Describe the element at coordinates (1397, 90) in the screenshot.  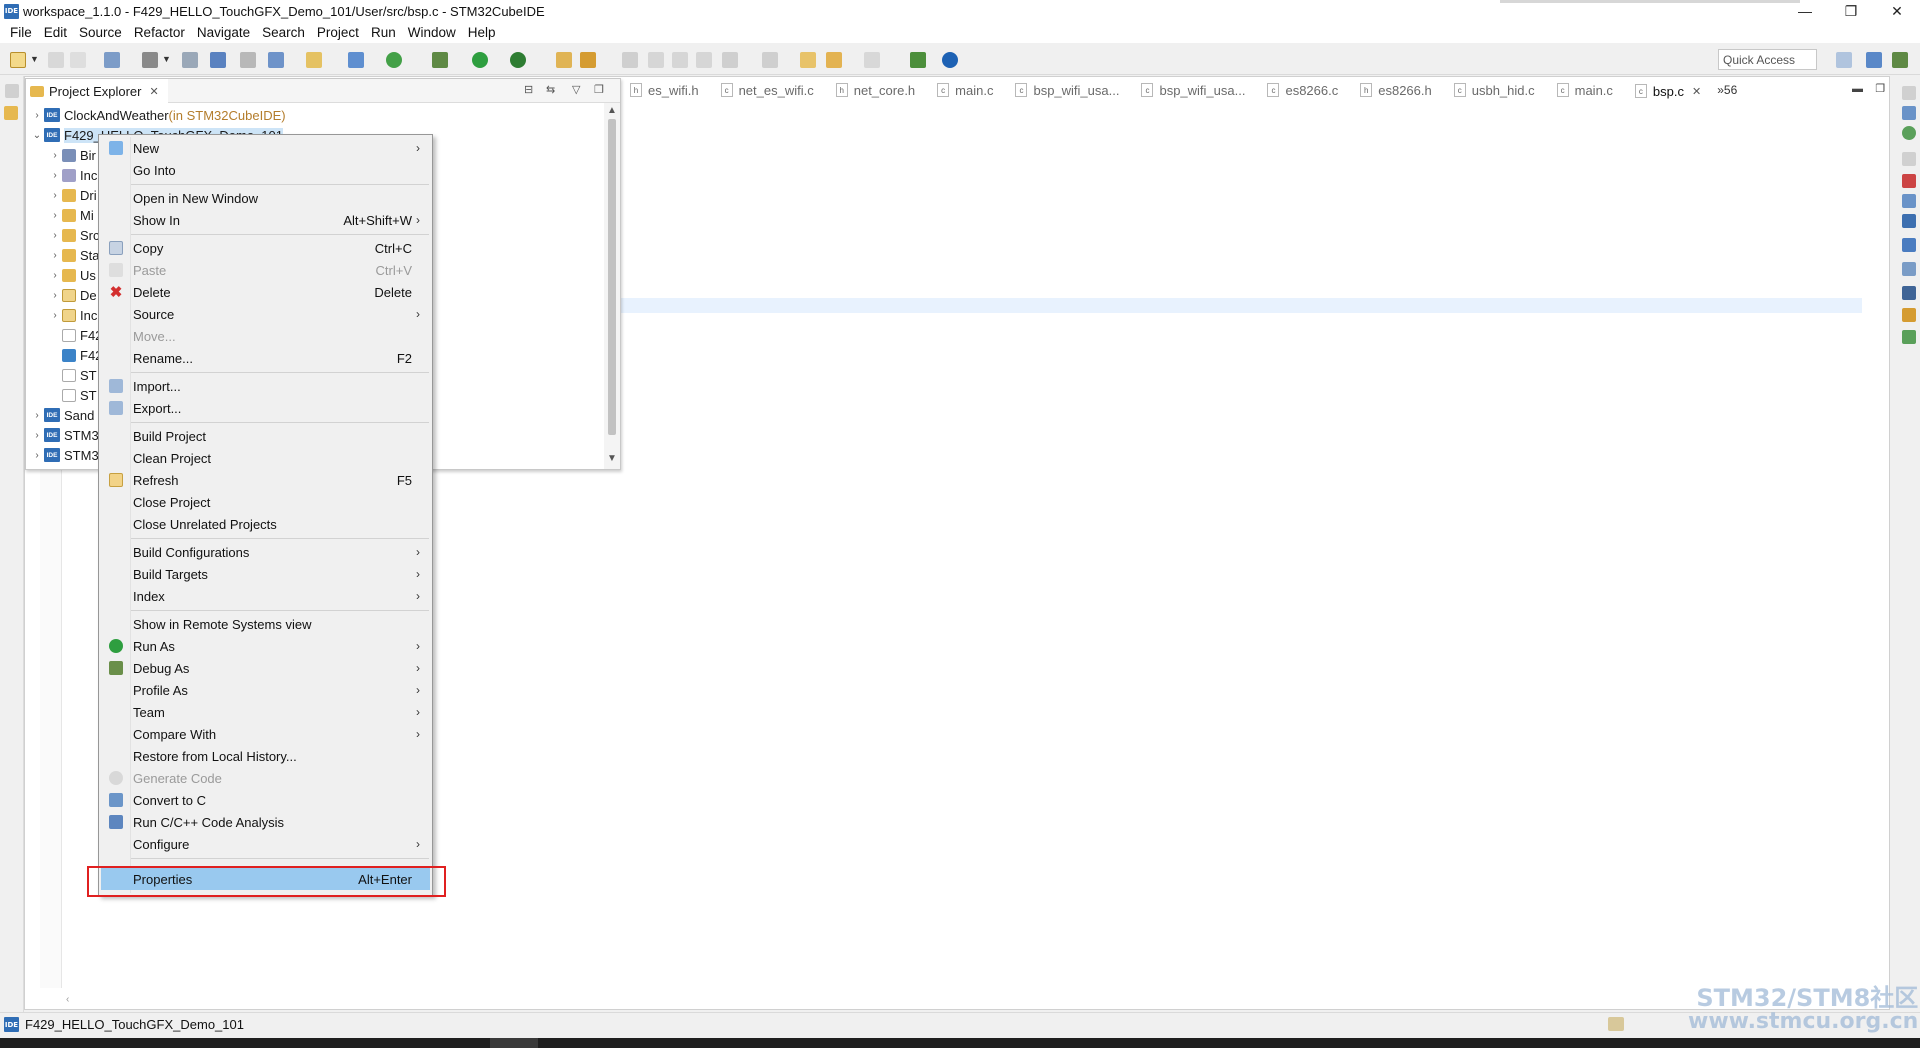
I see `tab-es8266-h: h es8266.h` at that location.